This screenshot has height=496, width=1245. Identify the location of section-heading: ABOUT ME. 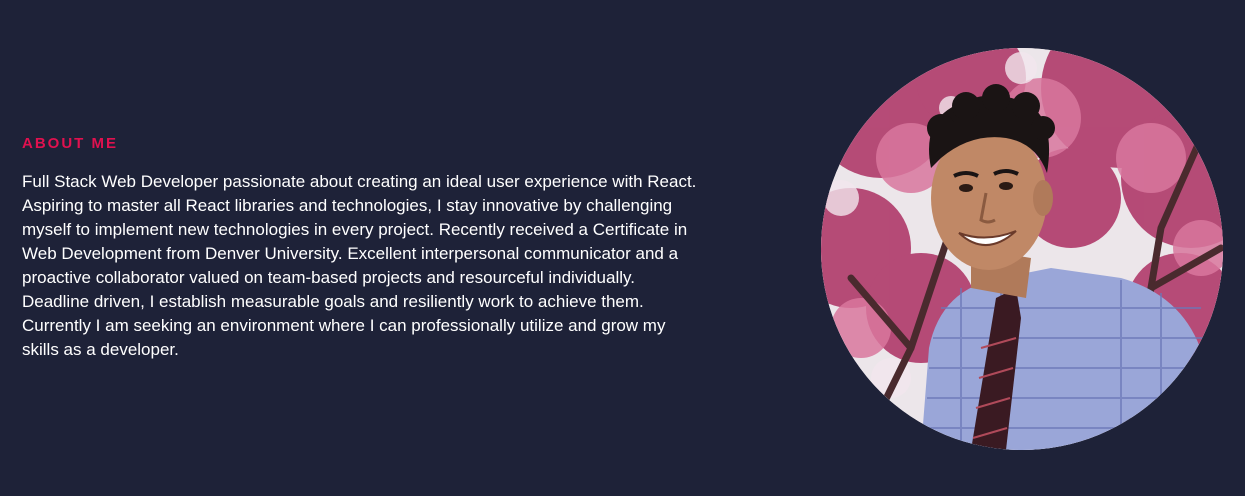
(70, 143).